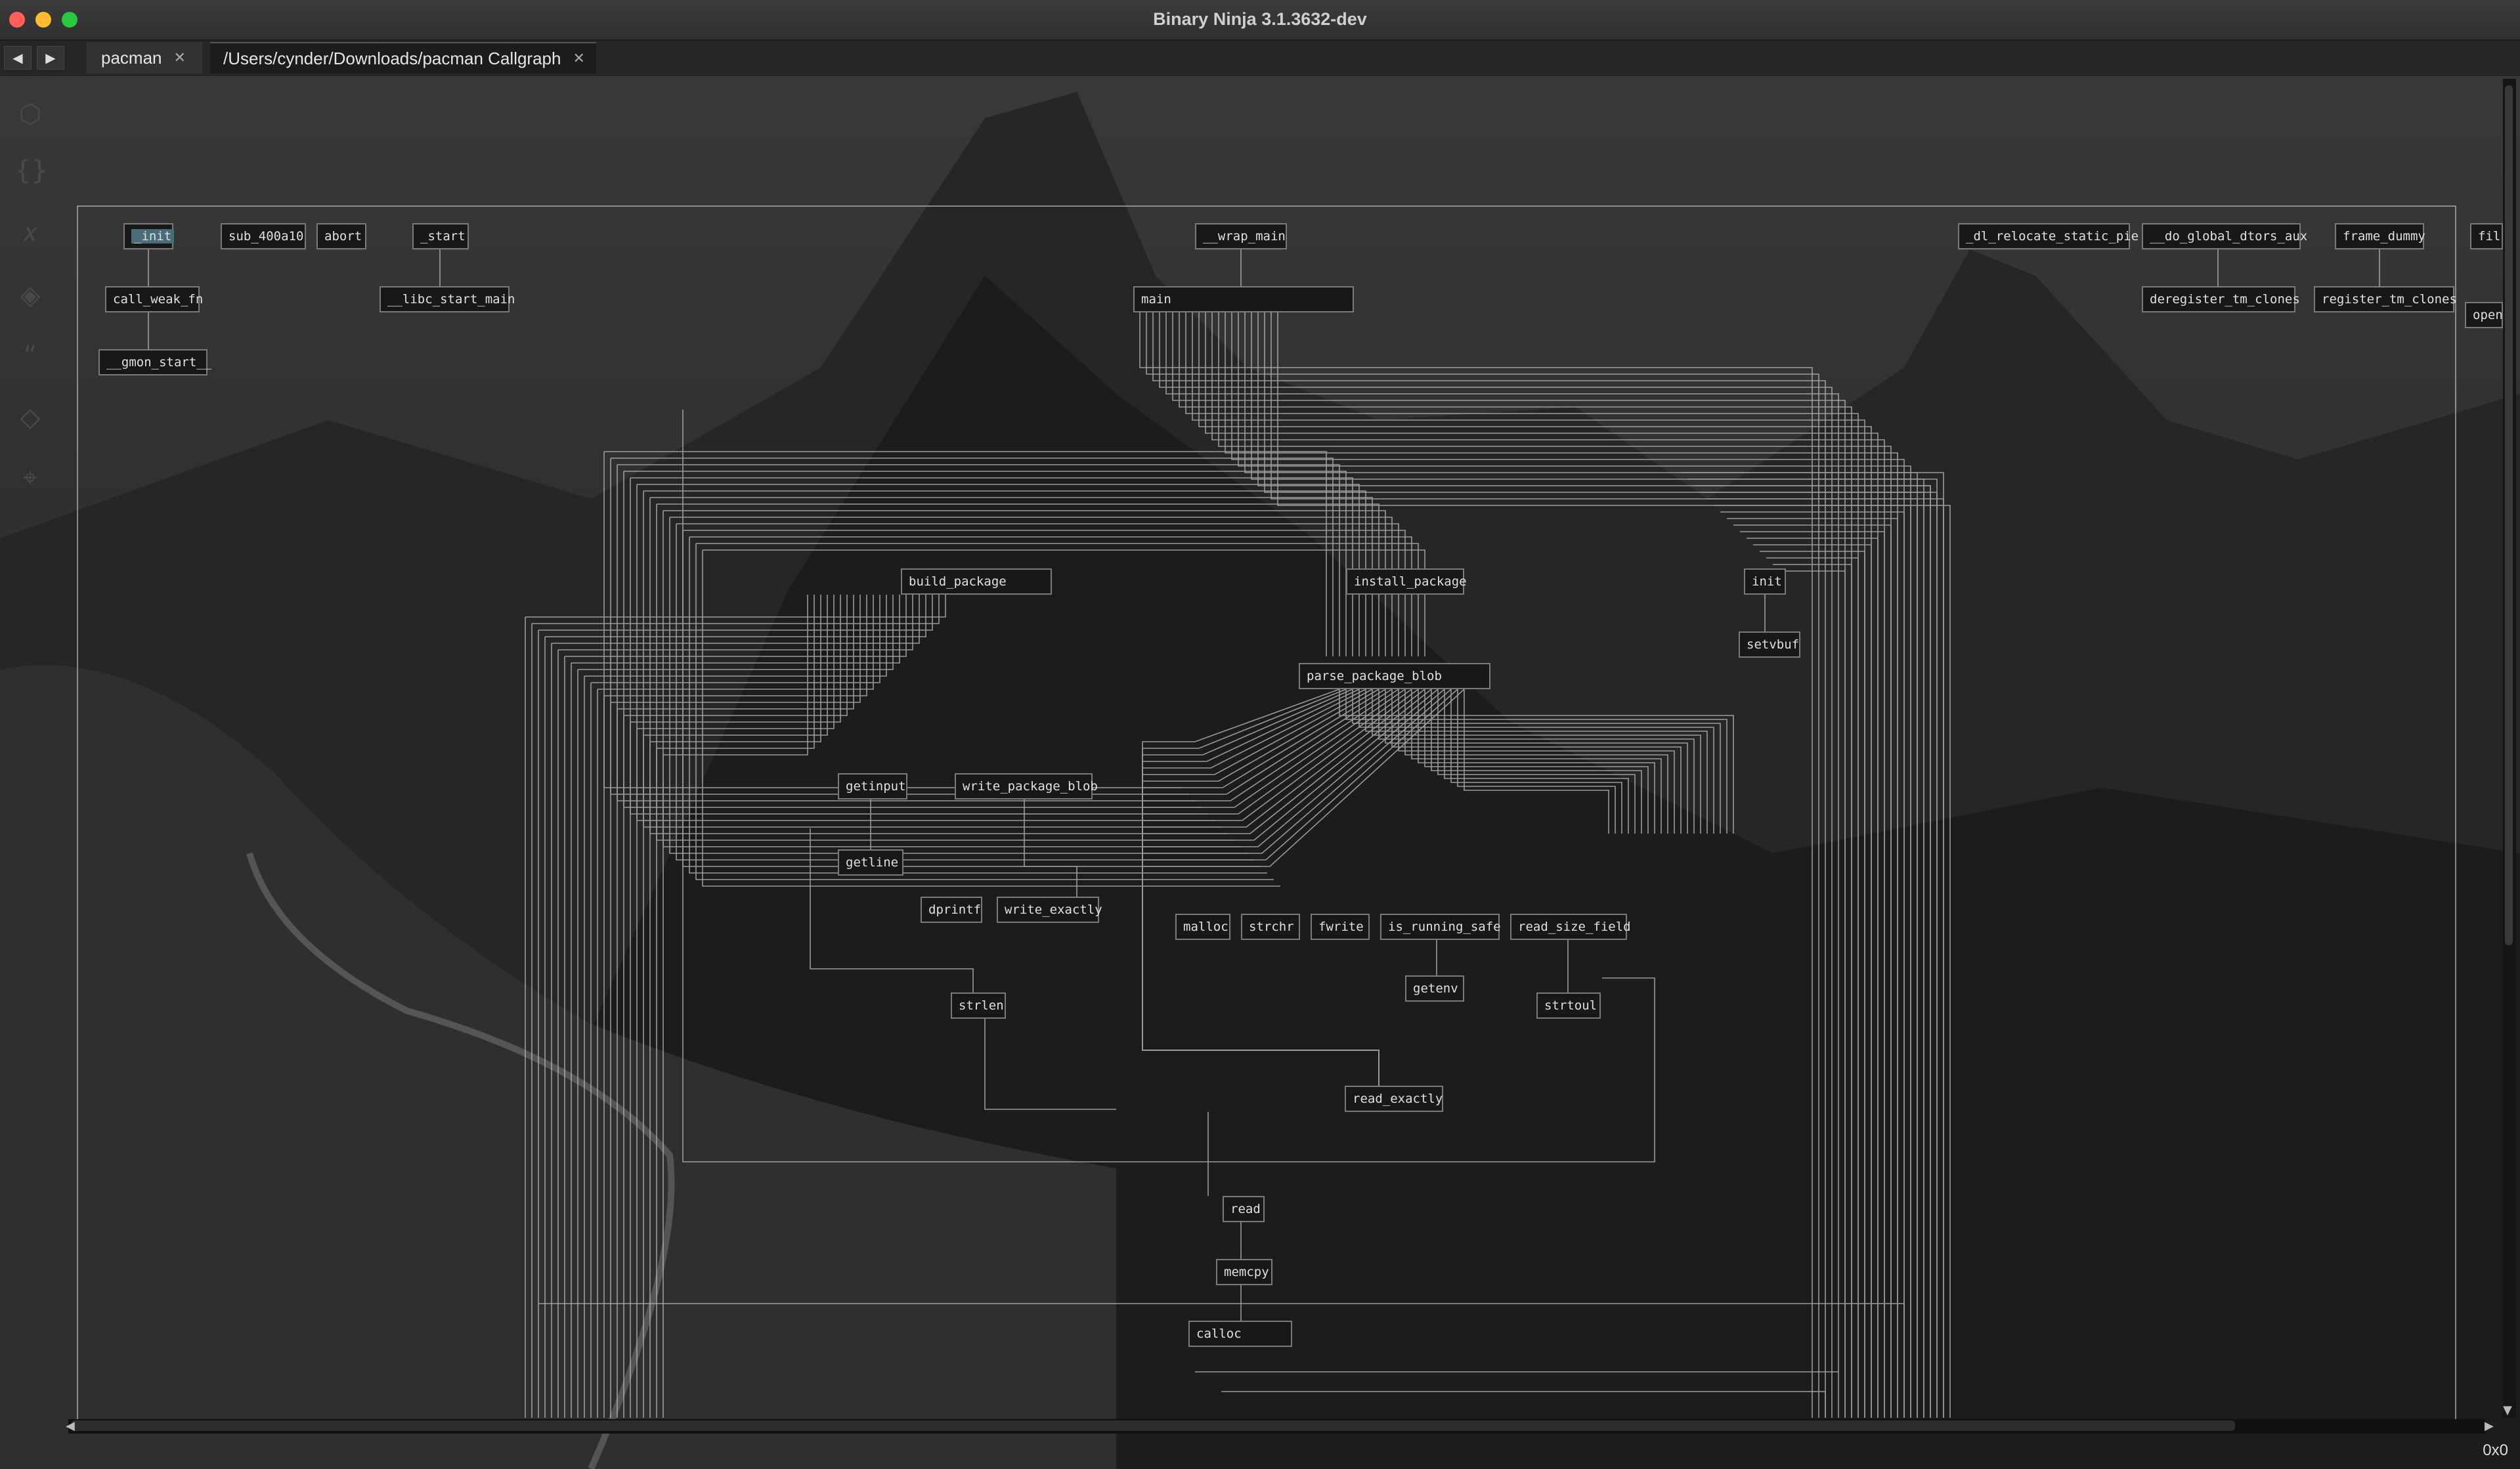 The height and width of the screenshot is (1469, 2520). Describe the element at coordinates (1769, 644) in the screenshot. I see `node-setvbuf: setvbuf` at that location.